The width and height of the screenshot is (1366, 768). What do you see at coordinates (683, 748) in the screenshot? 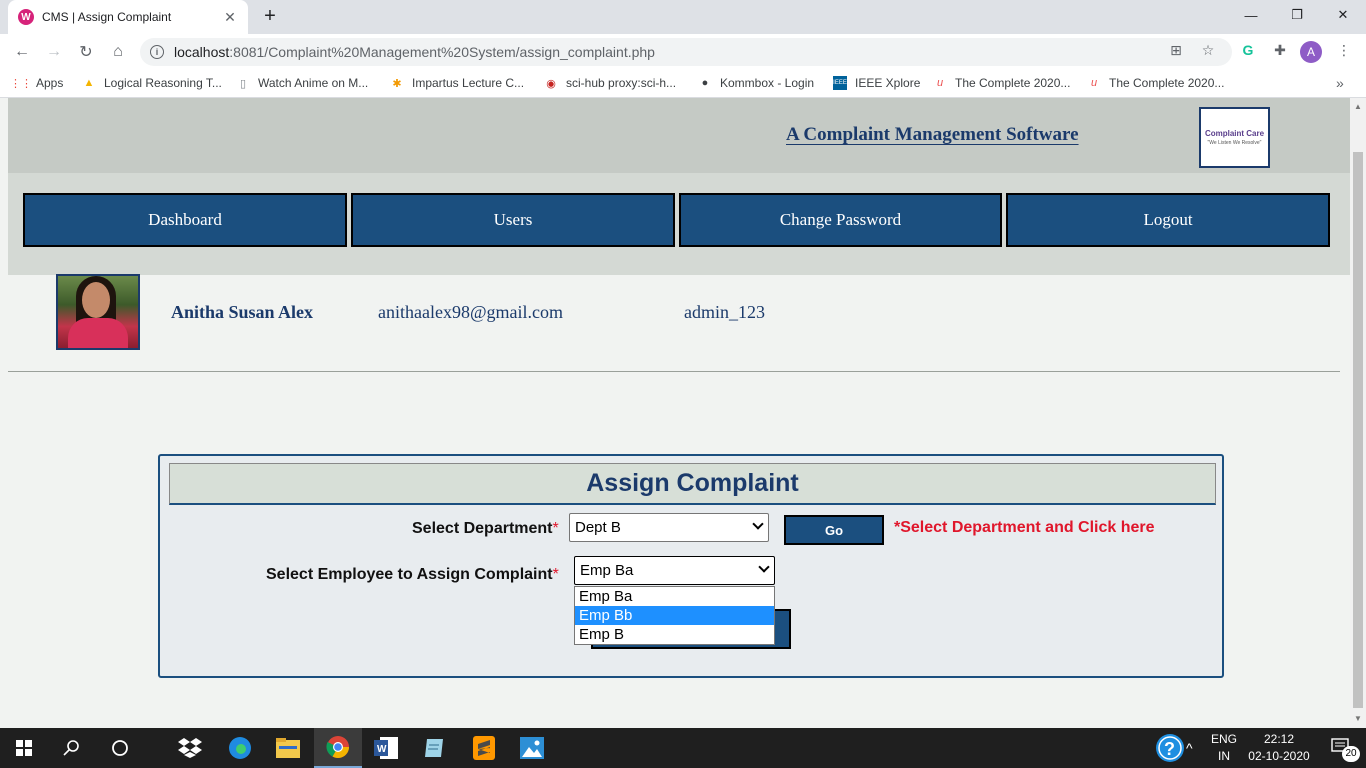
I see `windows-taskbar: W ? ^ ENG IN 22:12 02-10-2020 20` at bounding box center [683, 748].